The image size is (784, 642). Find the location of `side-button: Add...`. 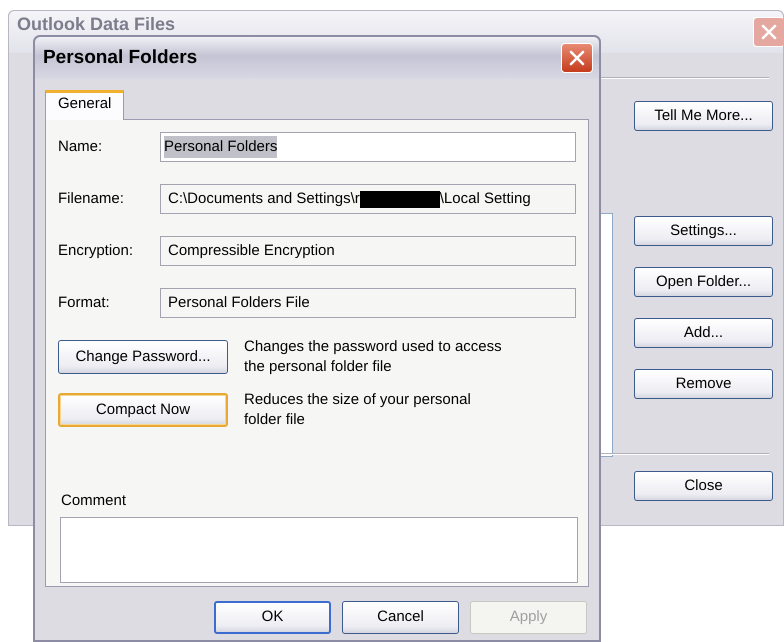

side-button: Add... is located at coordinates (703, 333).